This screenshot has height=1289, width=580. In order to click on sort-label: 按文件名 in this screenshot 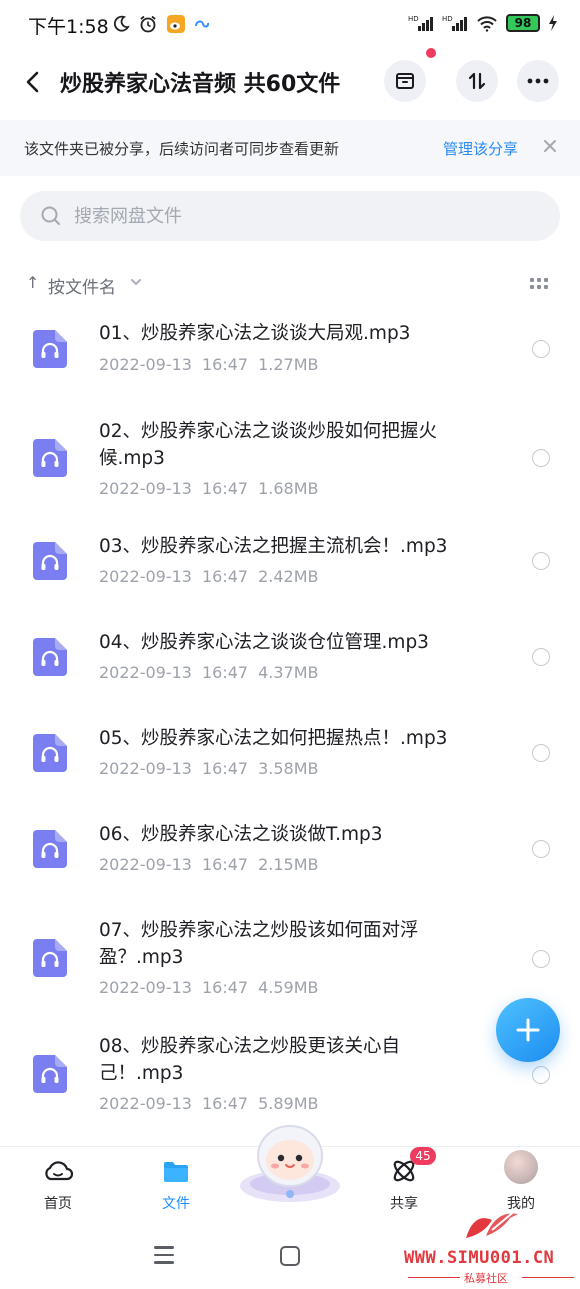, I will do `click(82, 285)`.